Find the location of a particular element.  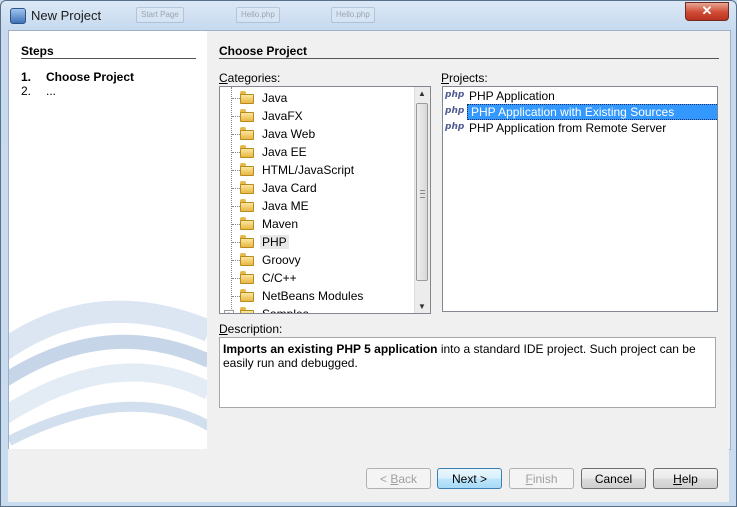

category-item: JavaFX is located at coordinates (315, 116).